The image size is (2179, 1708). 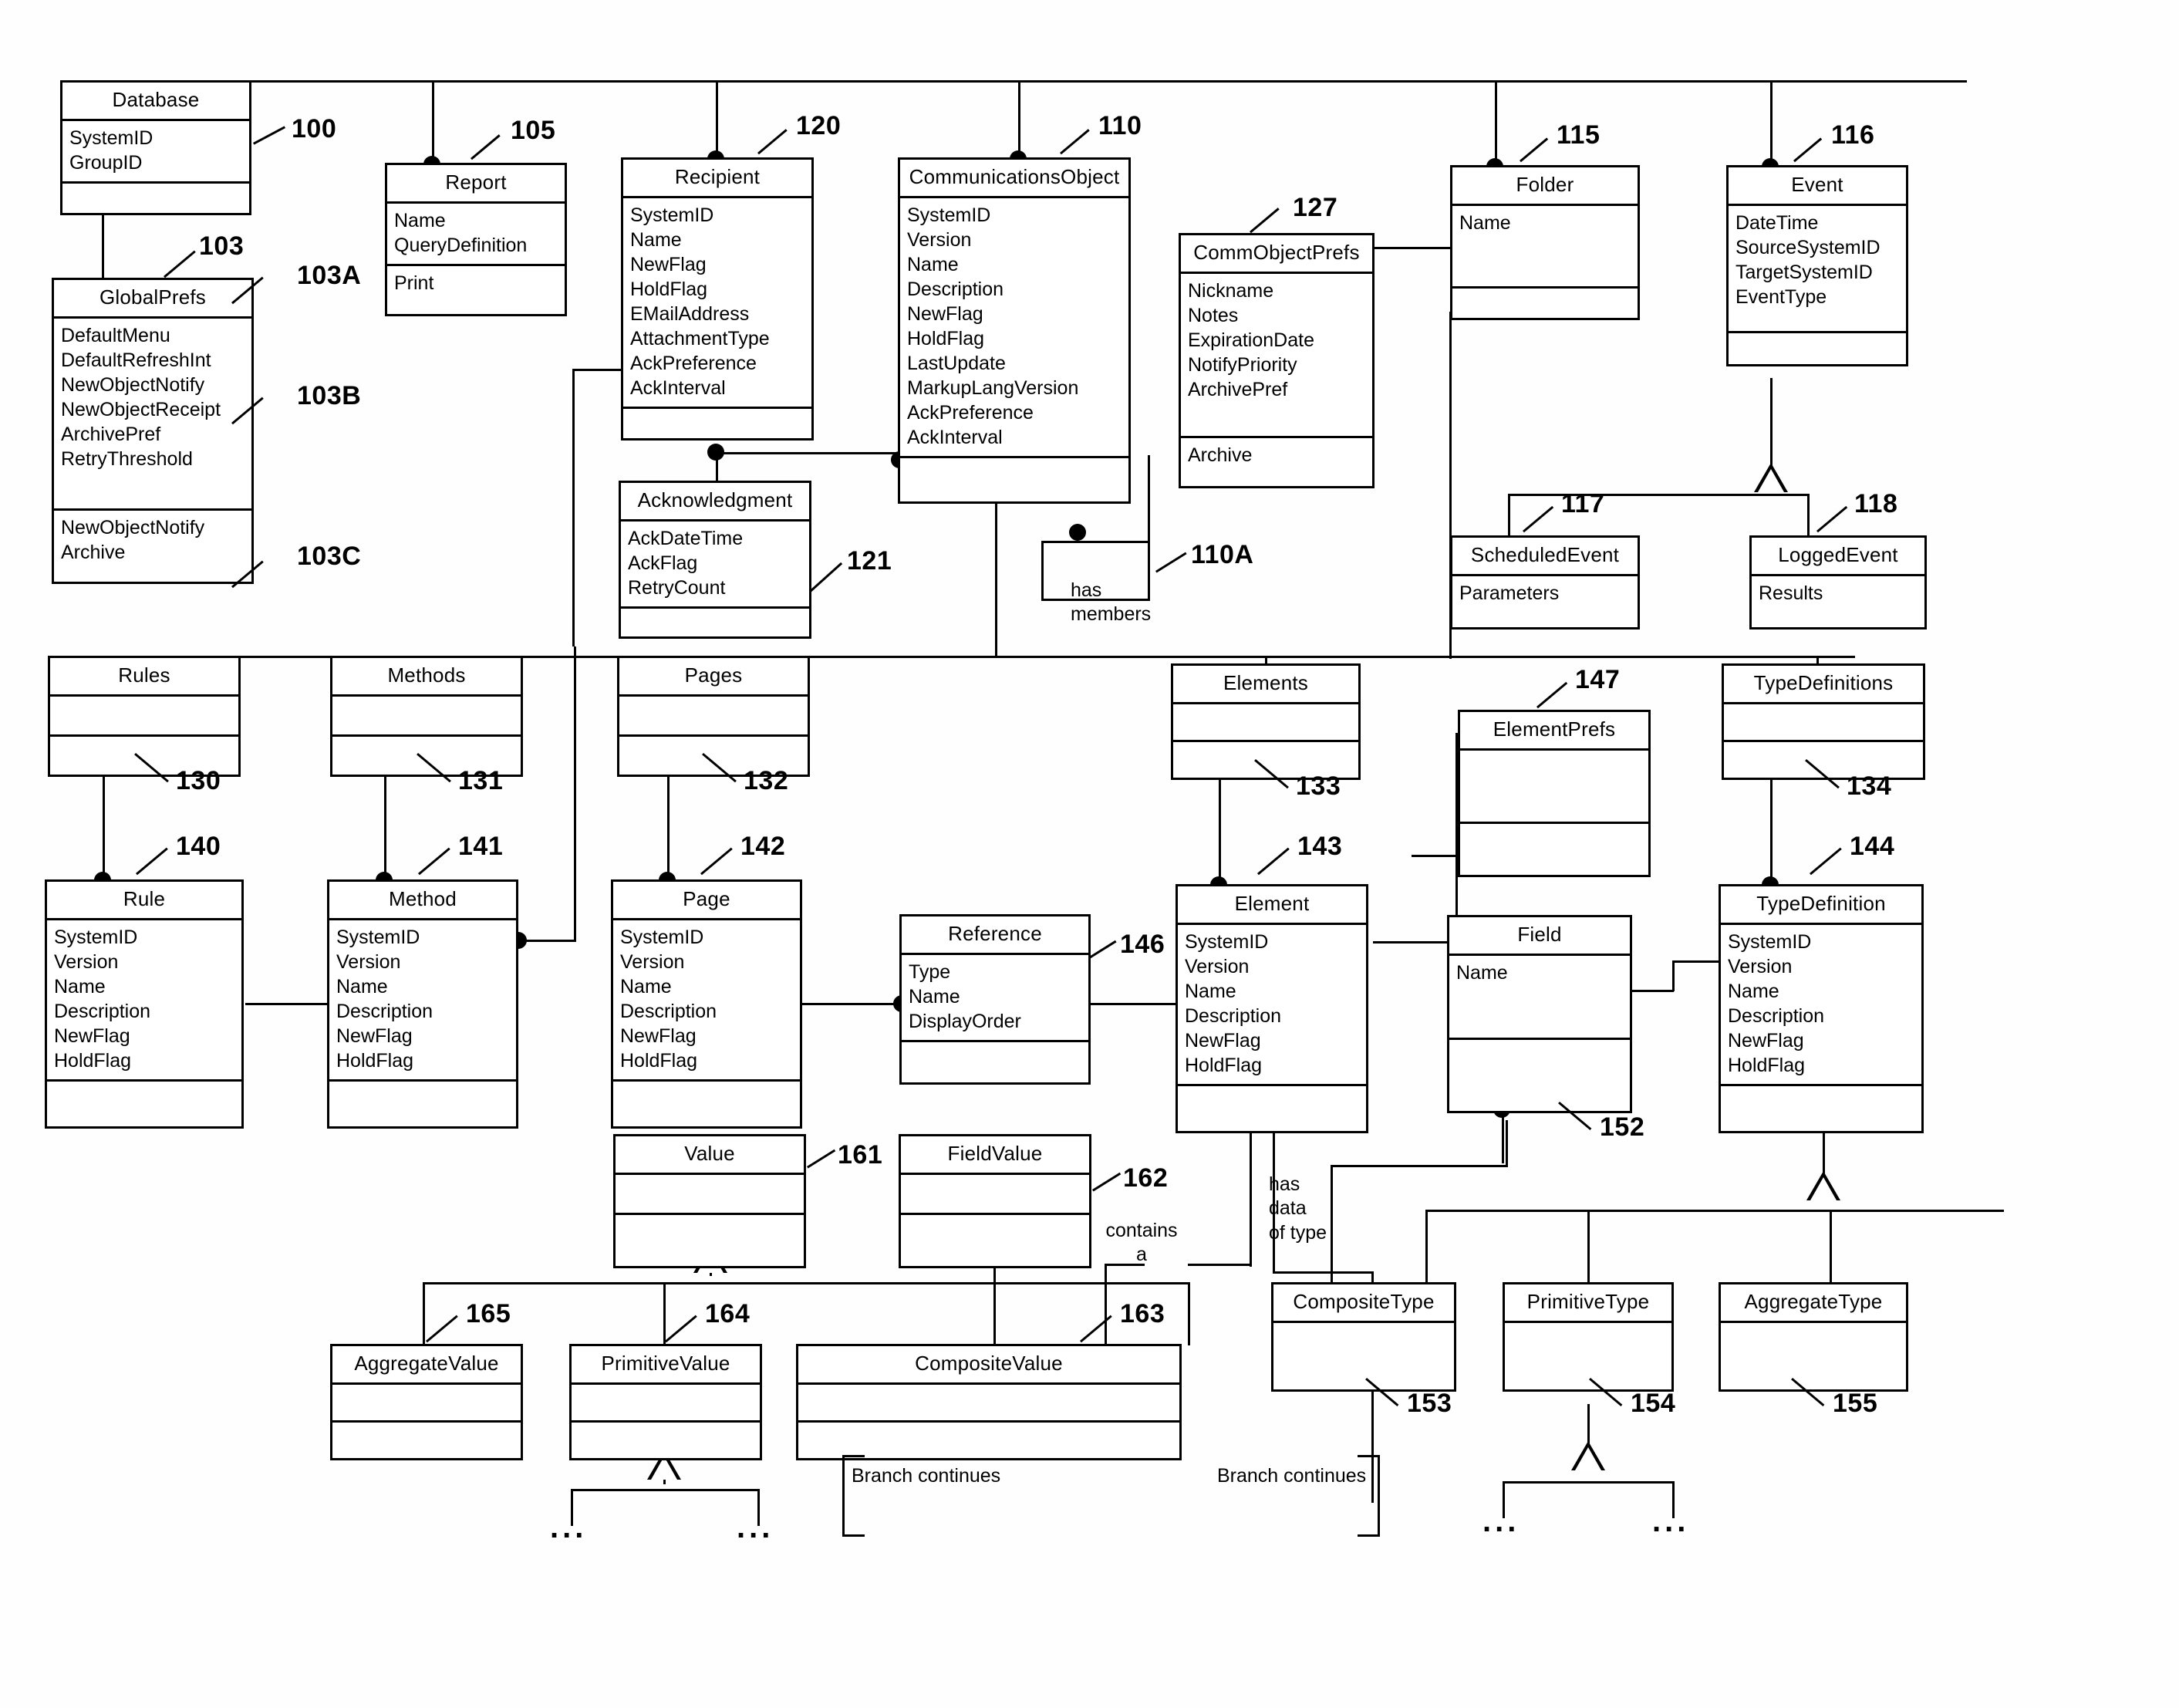 What do you see at coordinates (314, 128) in the screenshot?
I see `refnum-100: 100` at bounding box center [314, 128].